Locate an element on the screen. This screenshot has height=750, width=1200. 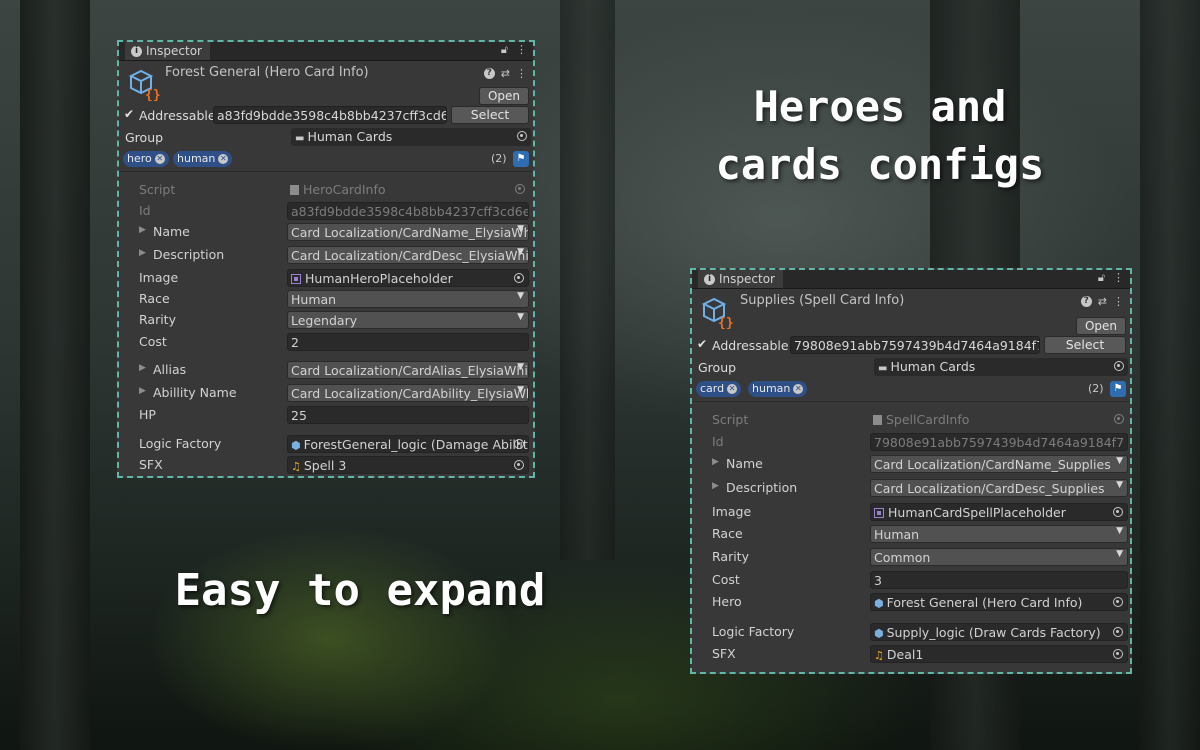
hero-field: ⬢ Forest General (Hero Card Info) is located at coordinates (999, 602).